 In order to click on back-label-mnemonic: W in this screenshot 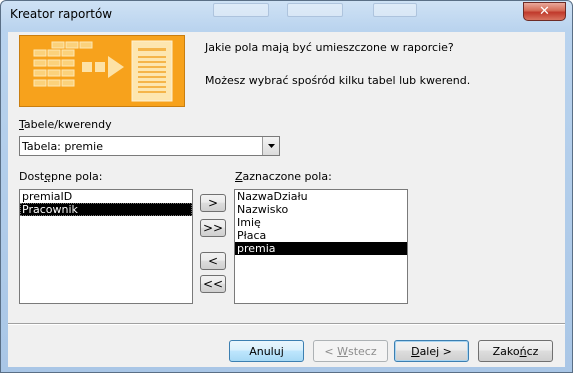, I will do `click(342, 351)`.